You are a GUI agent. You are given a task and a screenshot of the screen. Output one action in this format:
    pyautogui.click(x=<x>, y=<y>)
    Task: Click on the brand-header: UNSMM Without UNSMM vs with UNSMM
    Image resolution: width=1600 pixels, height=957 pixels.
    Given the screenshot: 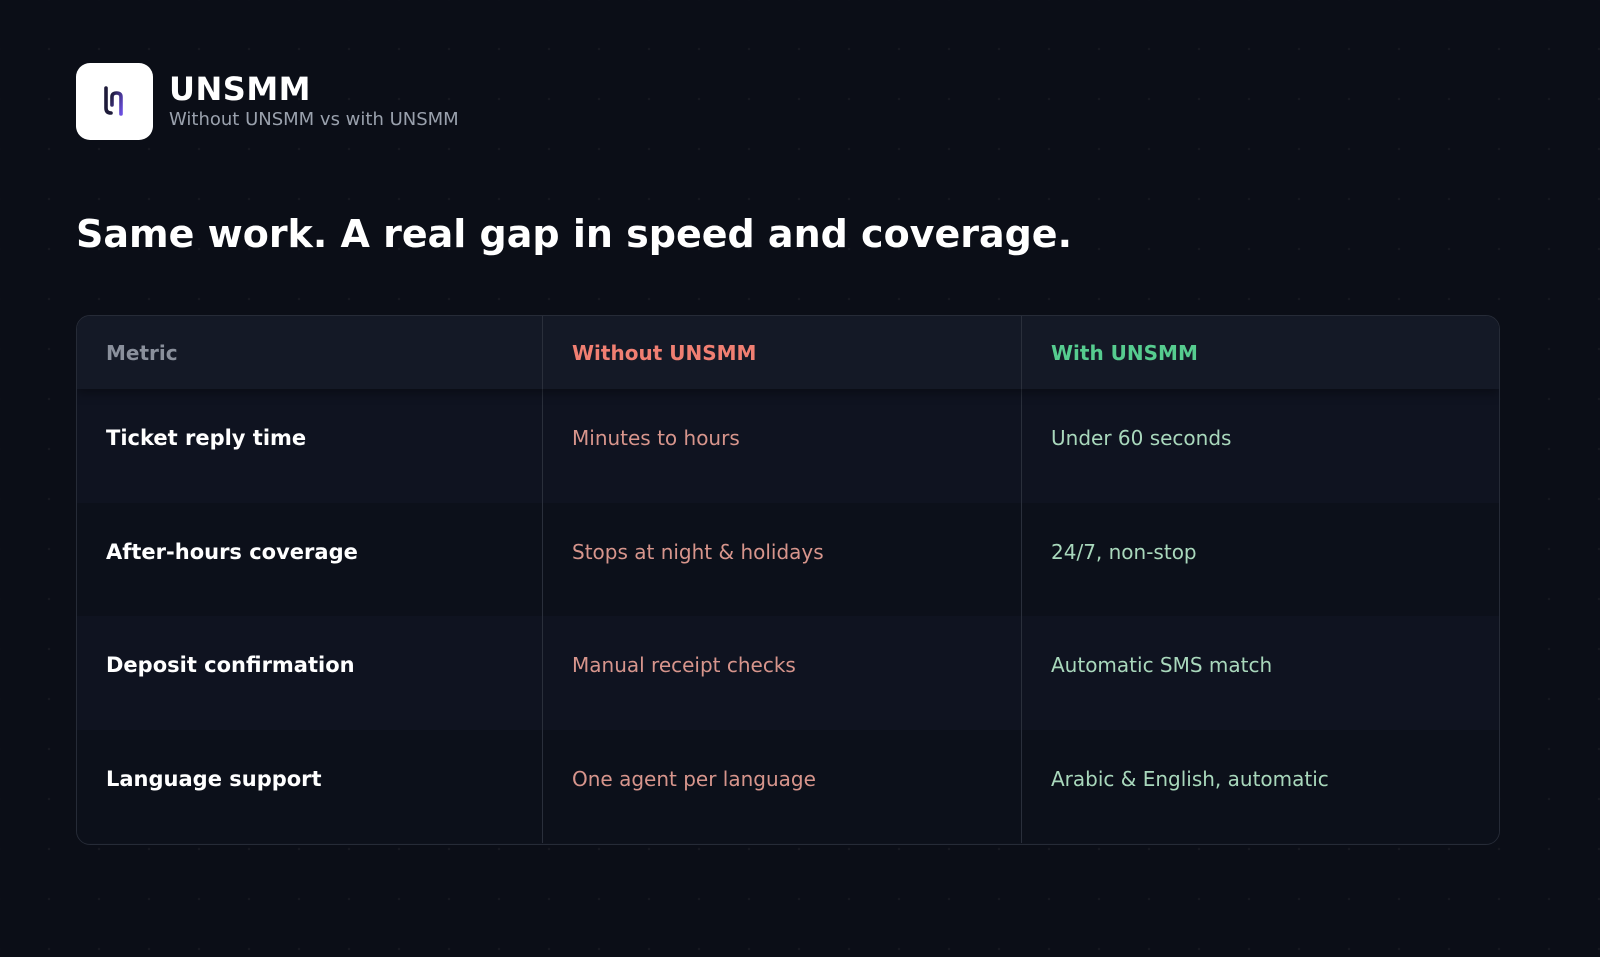 What is the action you would take?
    pyautogui.click(x=267, y=101)
    